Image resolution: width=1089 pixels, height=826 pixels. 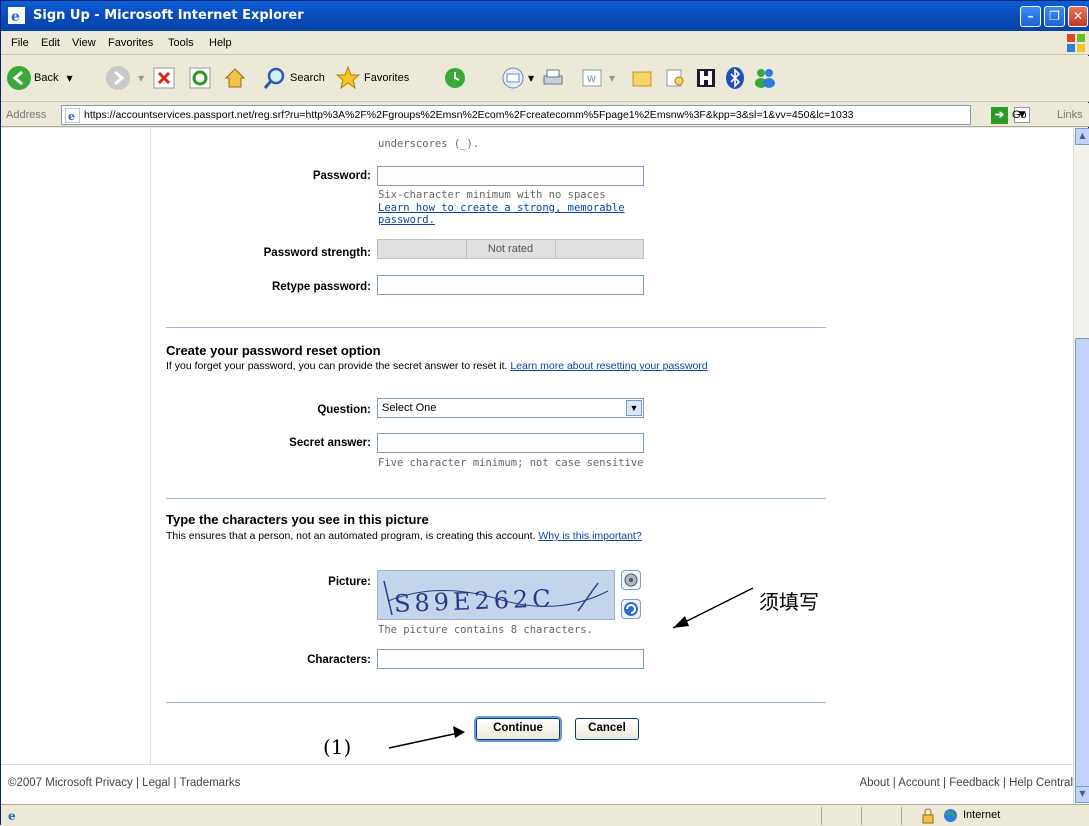 What do you see at coordinates (130, 43) in the screenshot?
I see `menu-favorites: Favorites` at bounding box center [130, 43].